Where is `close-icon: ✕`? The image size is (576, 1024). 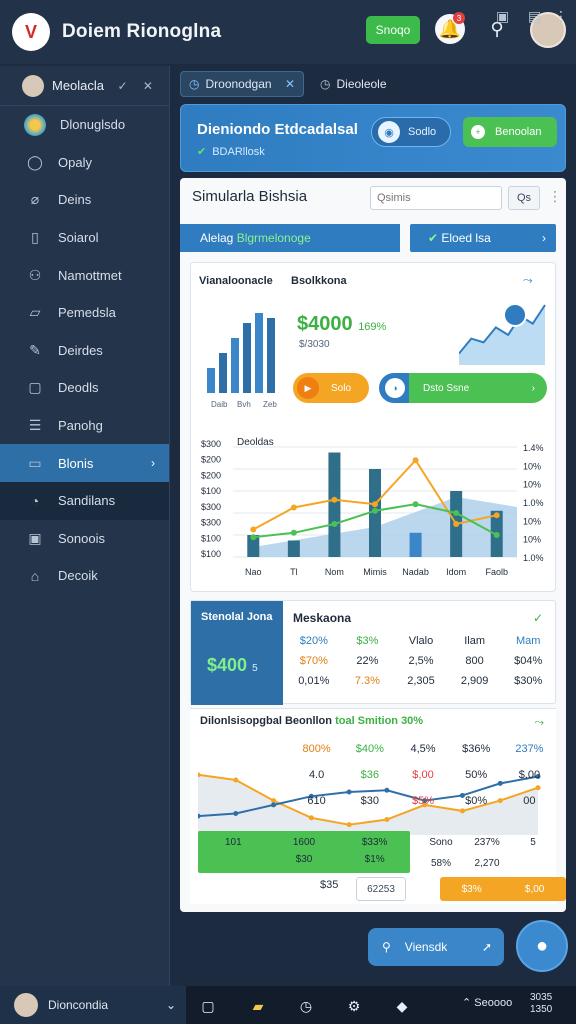 close-icon: ✕ is located at coordinates (290, 84).